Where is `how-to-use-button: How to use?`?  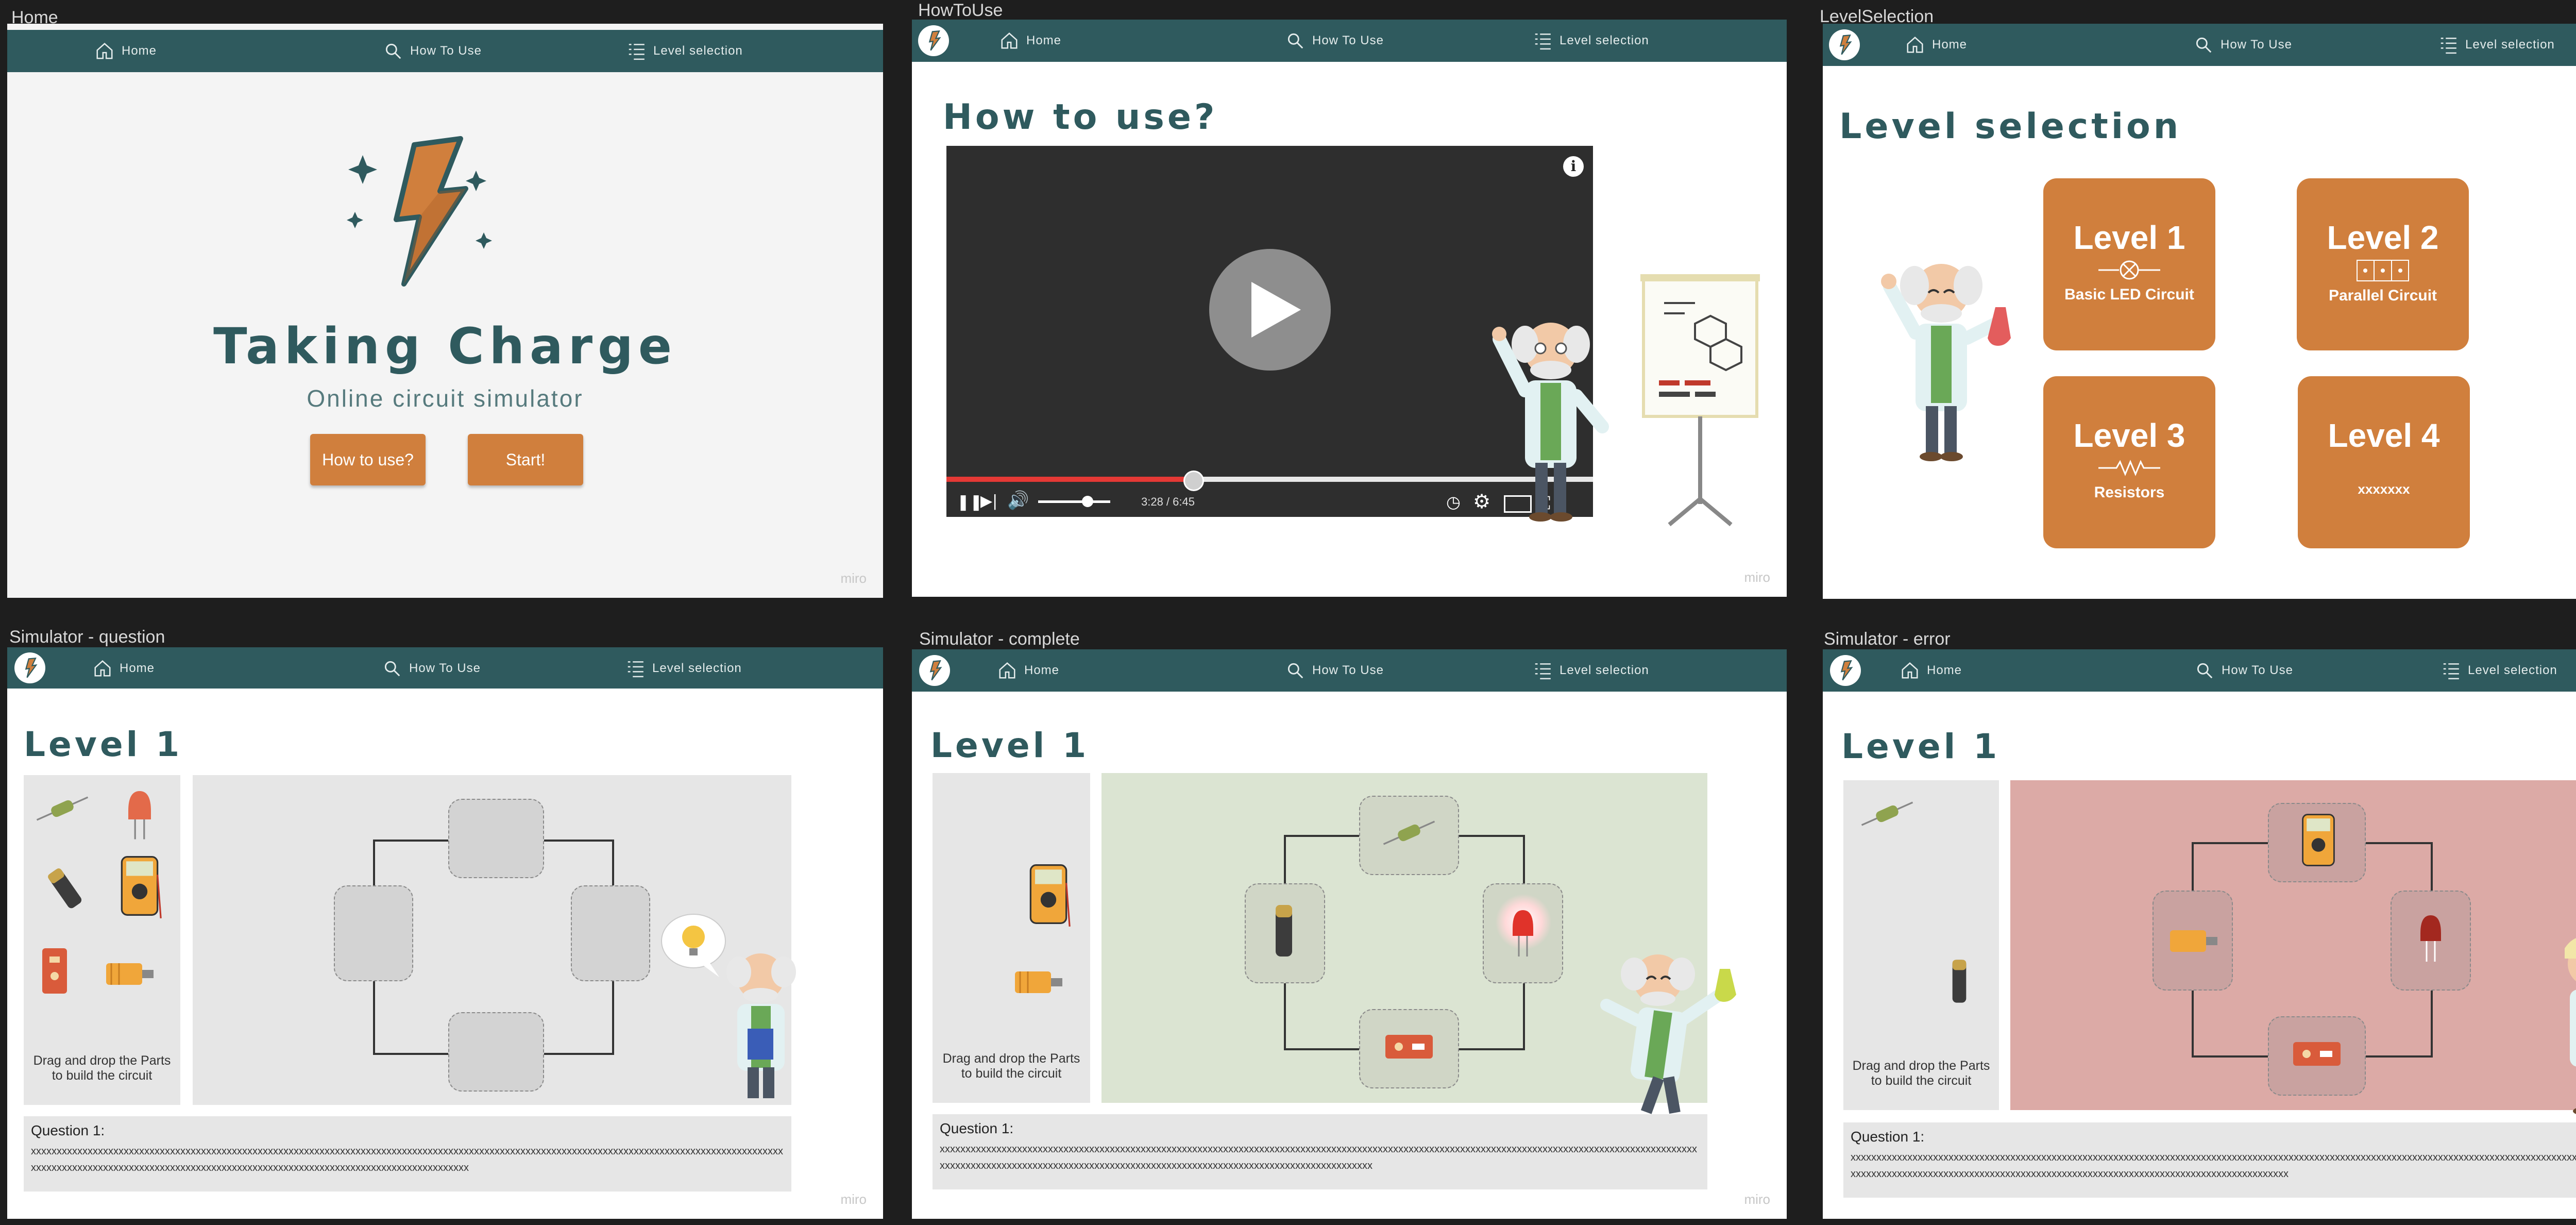
how-to-use-button: How to use? is located at coordinates (368, 459).